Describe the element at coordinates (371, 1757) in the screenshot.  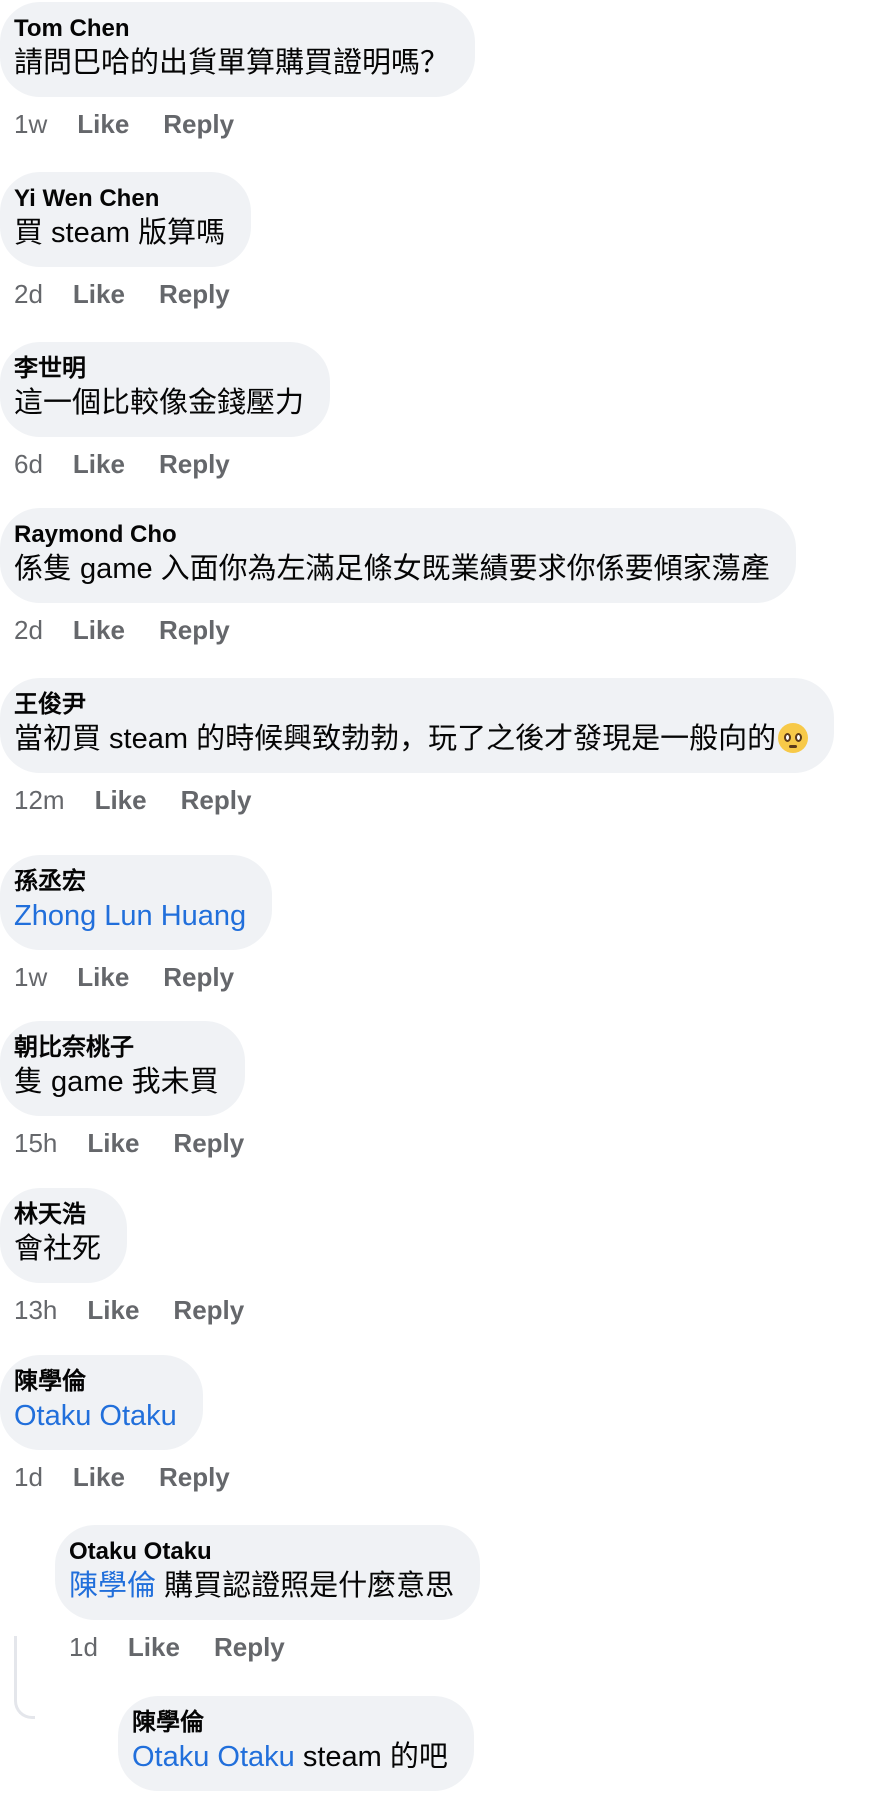
I see `comment-text-content: steam 的吧` at that location.